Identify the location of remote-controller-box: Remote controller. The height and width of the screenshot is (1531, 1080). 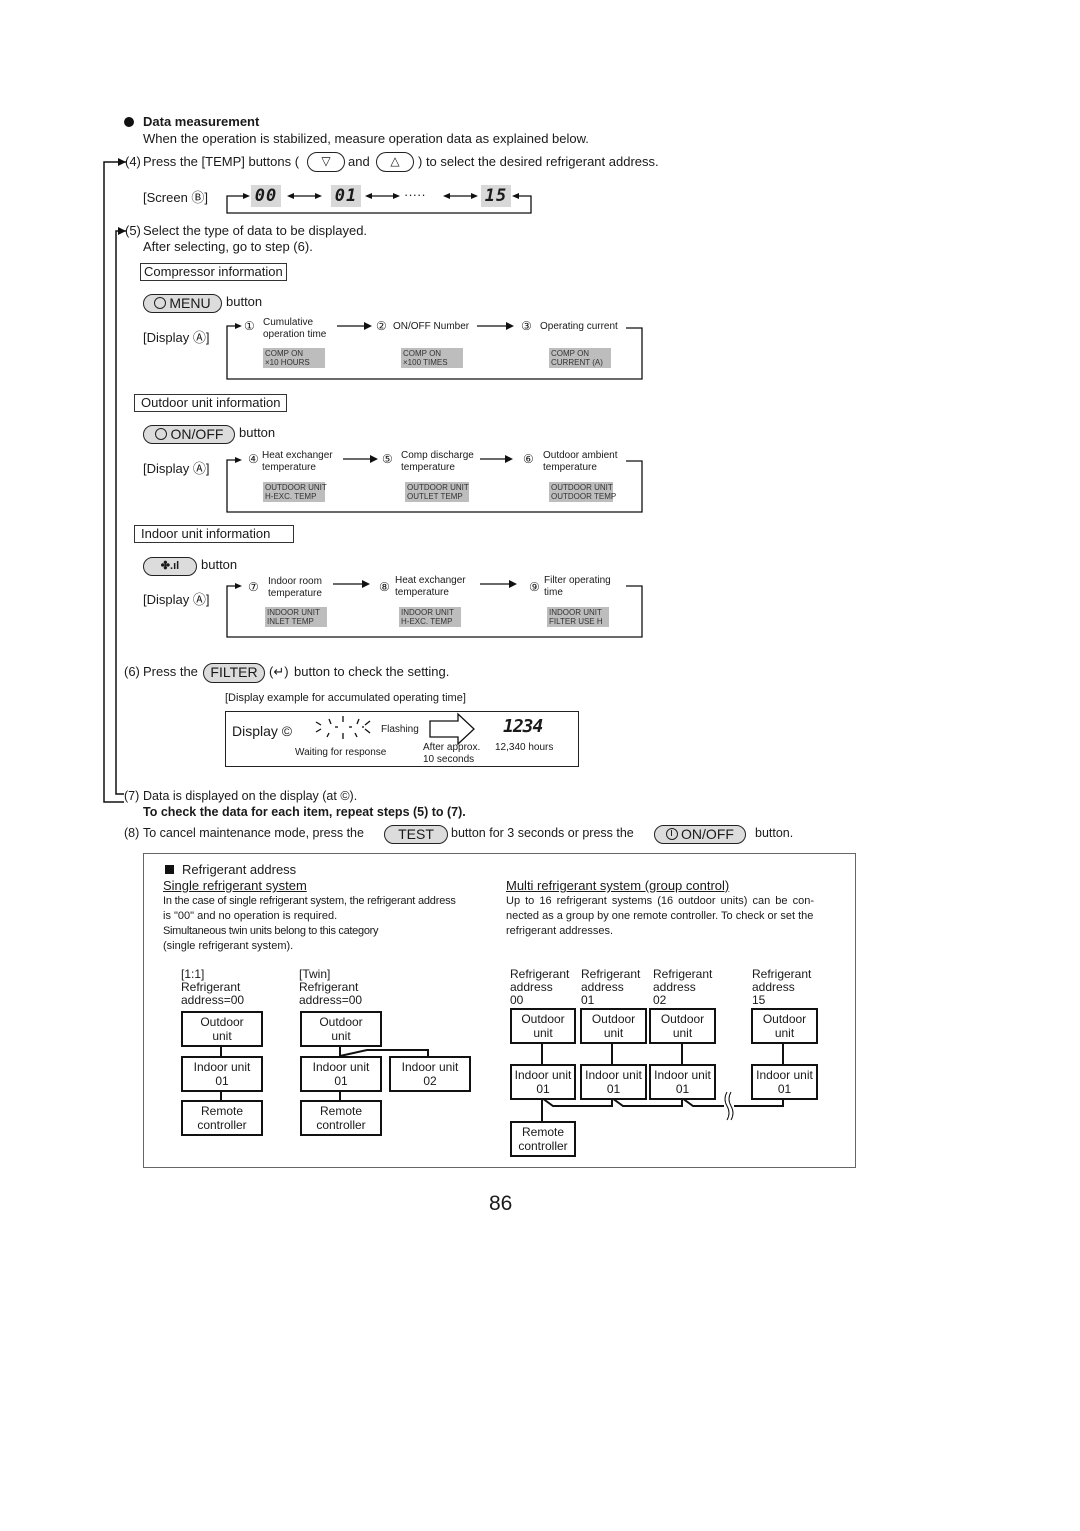
(543, 1139).